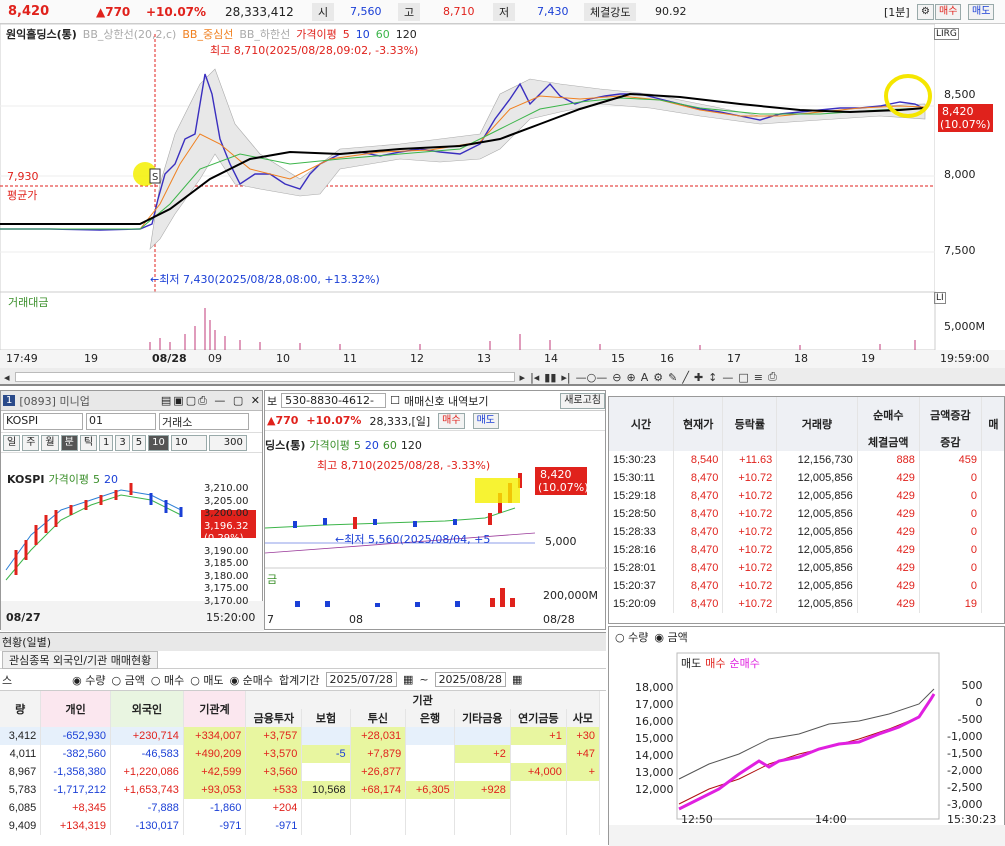 The height and width of the screenshot is (846, 1005). I want to click on window-controls: ▤▣▢⎙ — ▢ ✕, so click(211, 401).